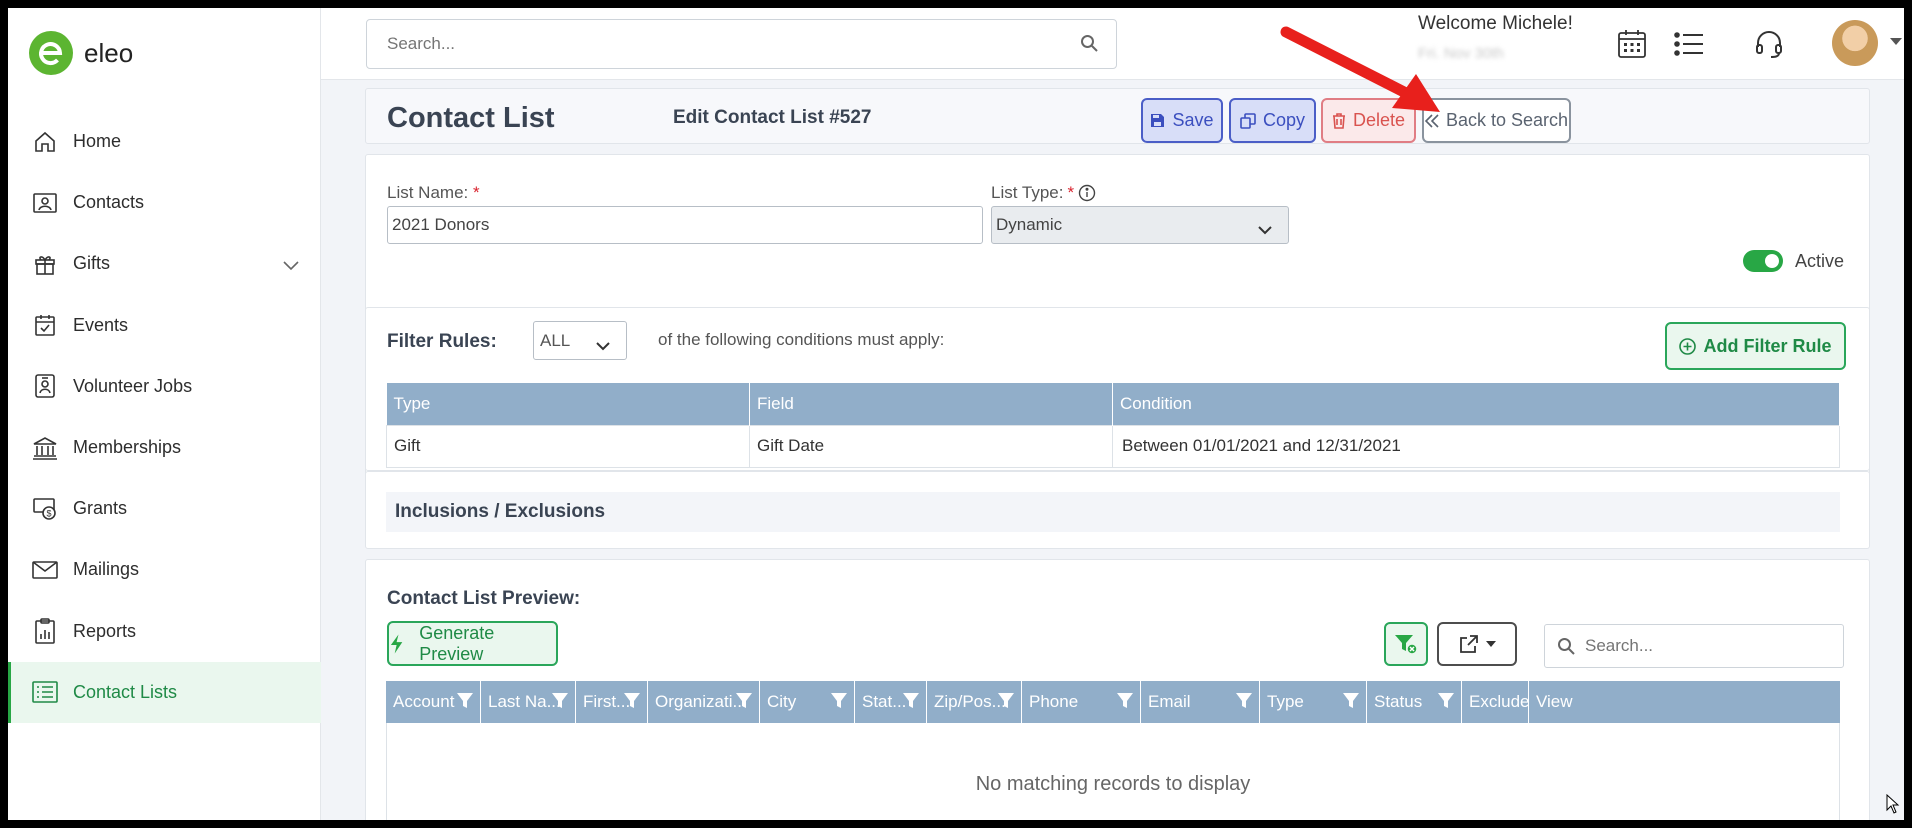  What do you see at coordinates (1477, 644) in the screenshot?
I see `export-button` at bounding box center [1477, 644].